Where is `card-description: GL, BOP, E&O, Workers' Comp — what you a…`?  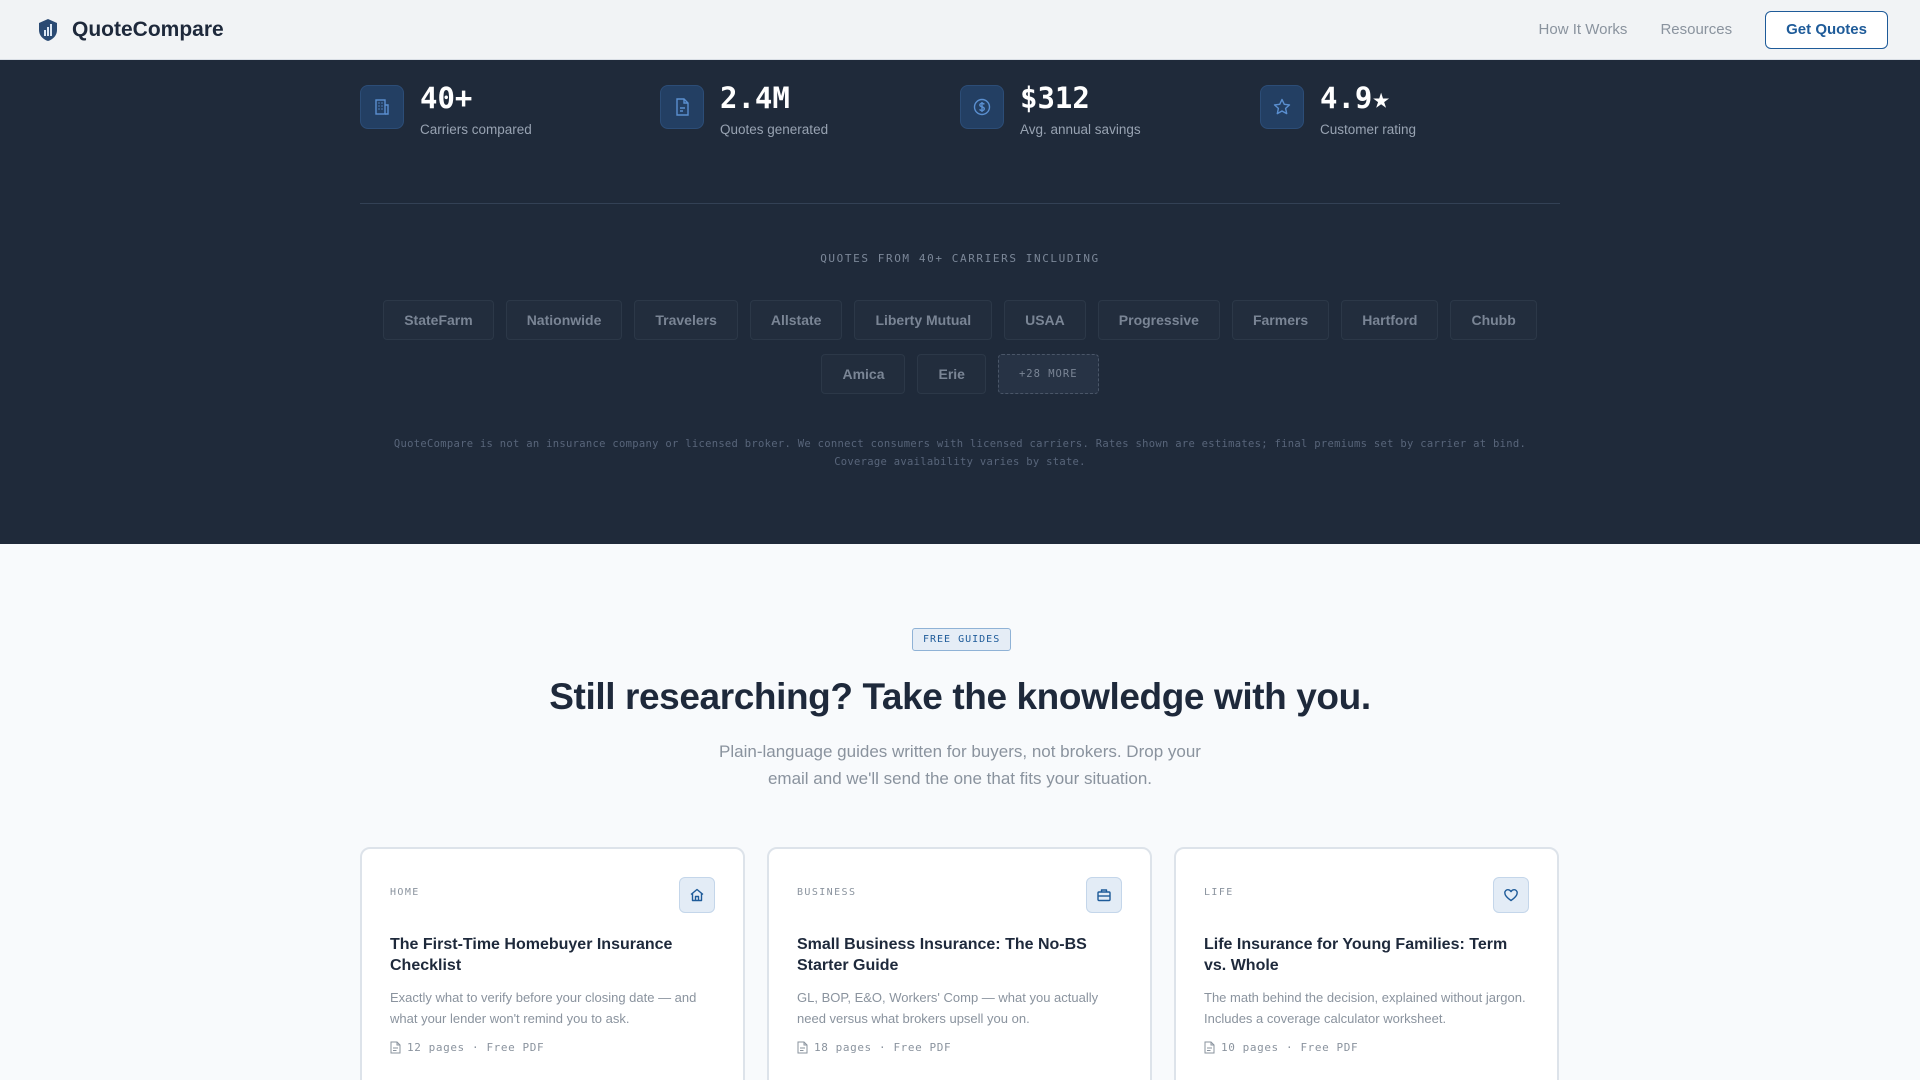 card-description: GL, BOP, E&O, Workers' Comp — what you a… is located at coordinates (948, 1008).